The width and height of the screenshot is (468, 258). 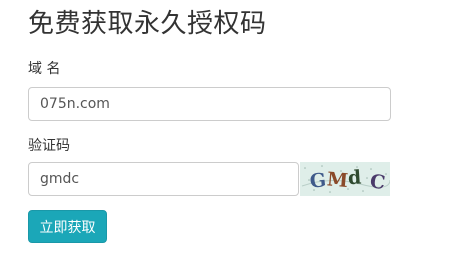 What do you see at coordinates (354, 178) in the screenshot?
I see `captcha-char-3: d` at bounding box center [354, 178].